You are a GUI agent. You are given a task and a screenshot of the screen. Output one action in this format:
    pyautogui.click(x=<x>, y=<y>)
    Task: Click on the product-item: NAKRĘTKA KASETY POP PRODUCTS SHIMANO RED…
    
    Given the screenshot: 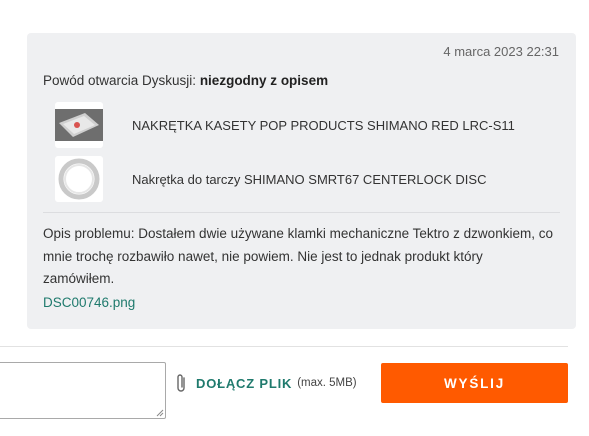 What is the action you would take?
    pyautogui.click(x=305, y=125)
    